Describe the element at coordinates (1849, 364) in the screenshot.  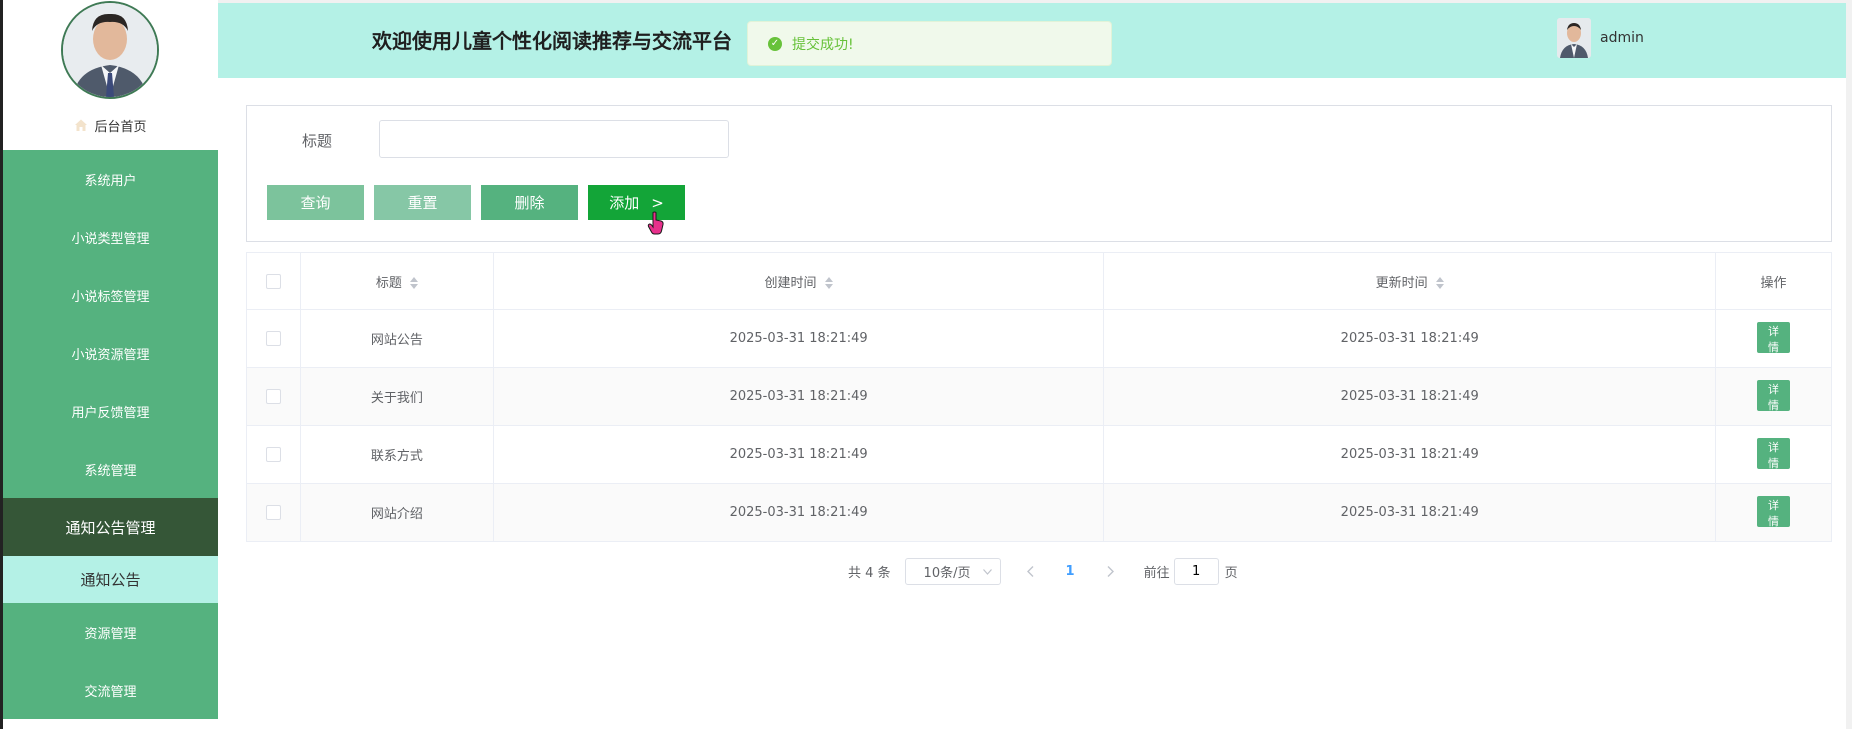
I see `scrollbar-track` at that location.